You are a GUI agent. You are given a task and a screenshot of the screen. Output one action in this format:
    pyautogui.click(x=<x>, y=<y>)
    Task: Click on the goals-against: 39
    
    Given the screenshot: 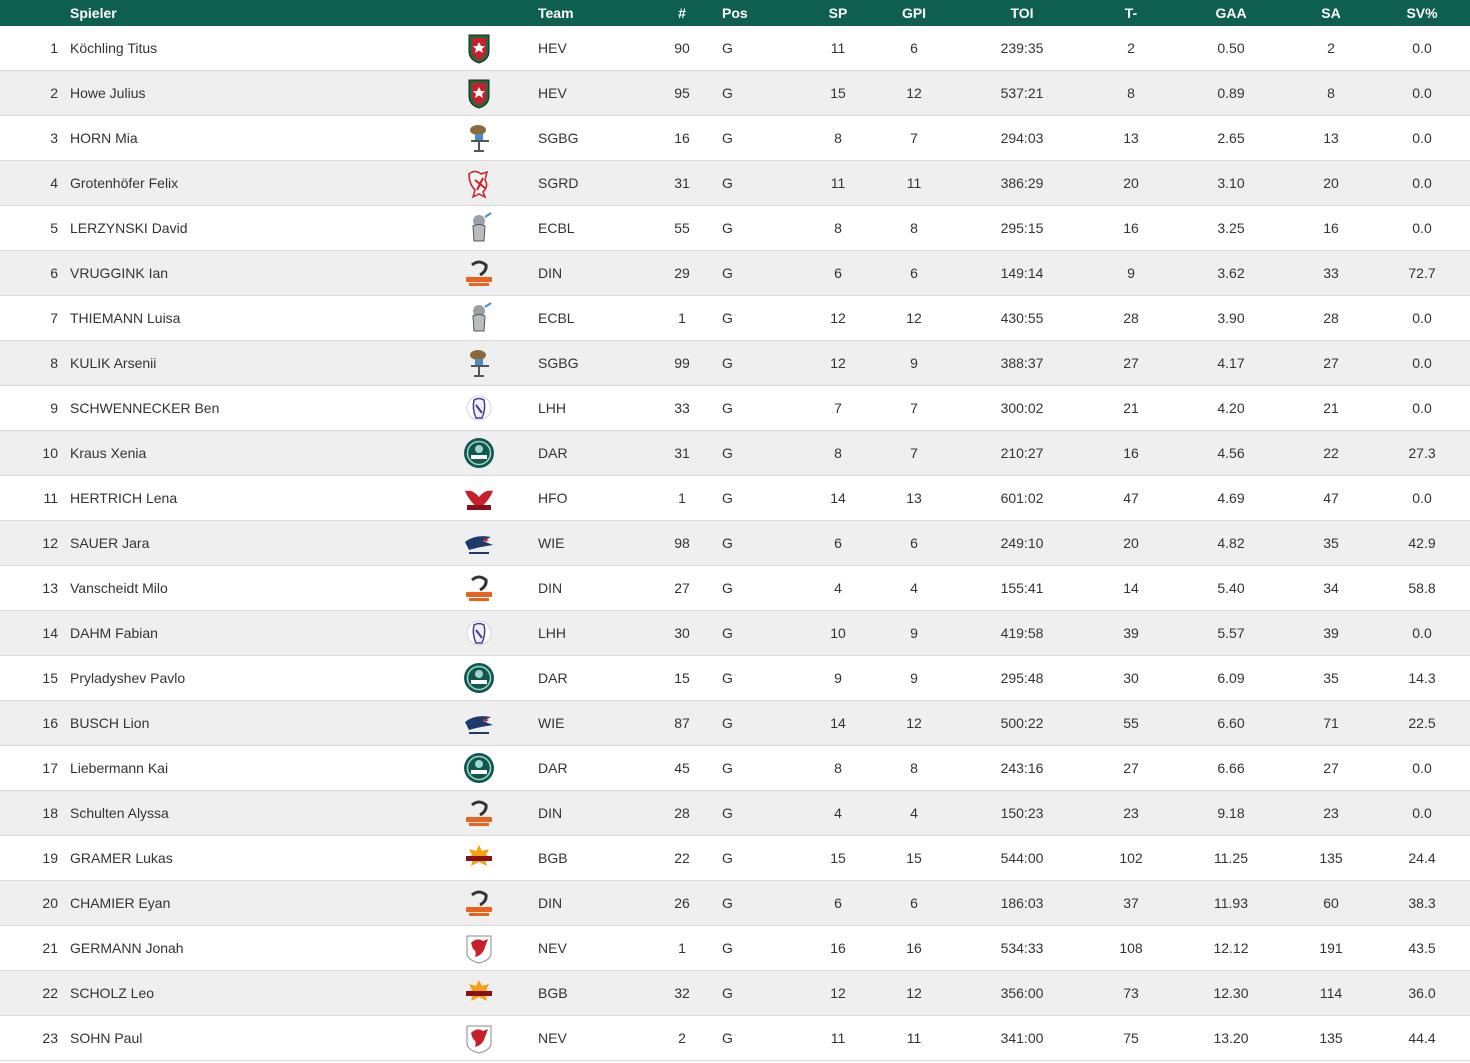 What is the action you would take?
    pyautogui.click(x=1131, y=633)
    